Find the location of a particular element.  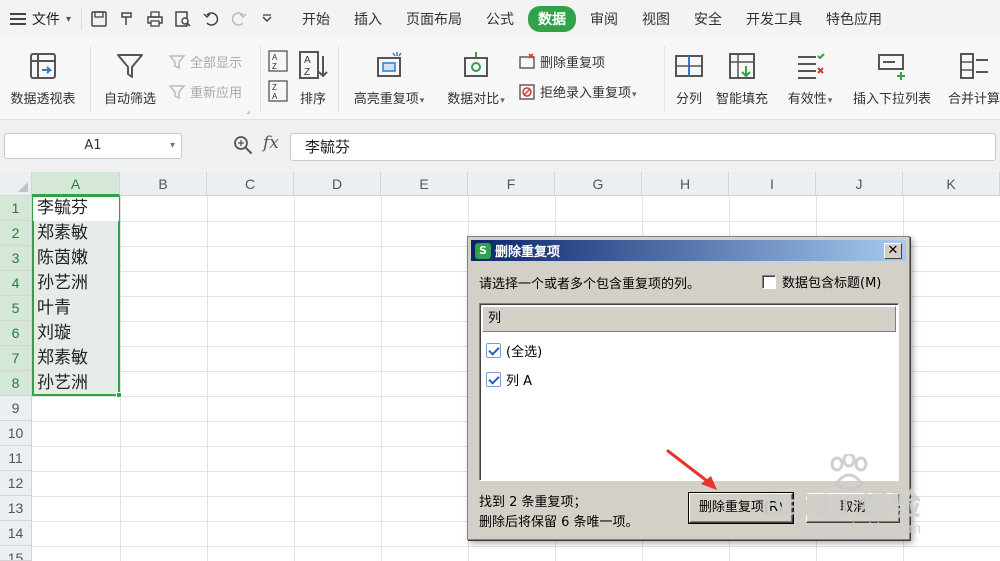

row-header-10: 10 is located at coordinates (16, 433).